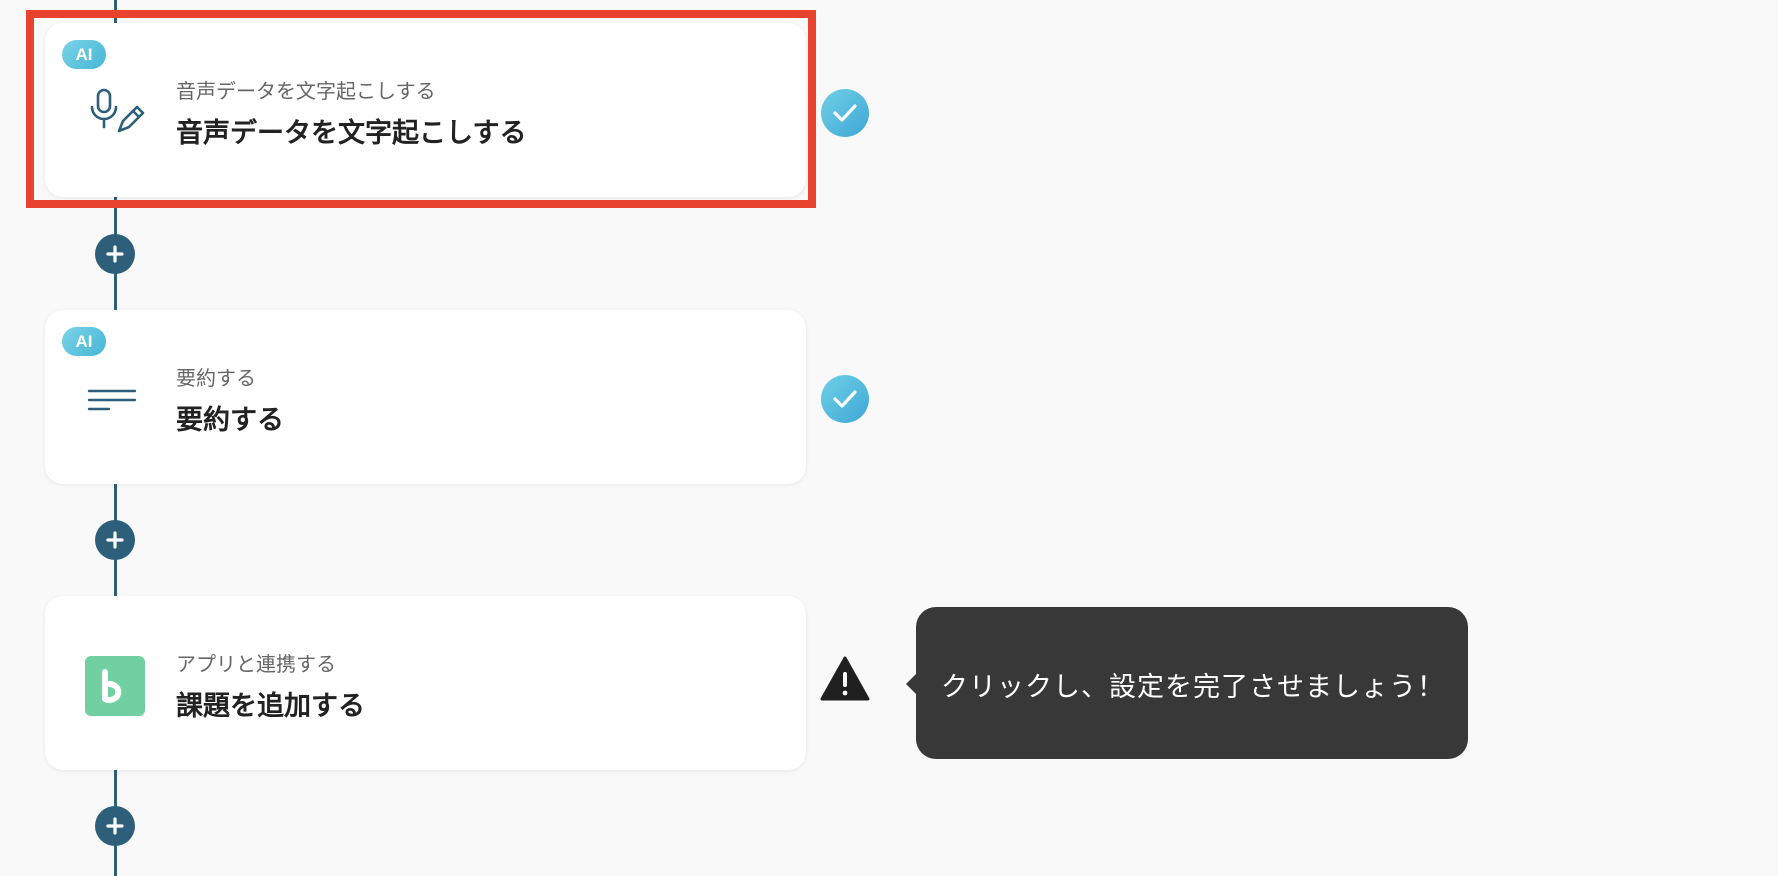 The height and width of the screenshot is (876, 1778). Describe the element at coordinates (845, 679) in the screenshot. I see `warning-icon` at that location.